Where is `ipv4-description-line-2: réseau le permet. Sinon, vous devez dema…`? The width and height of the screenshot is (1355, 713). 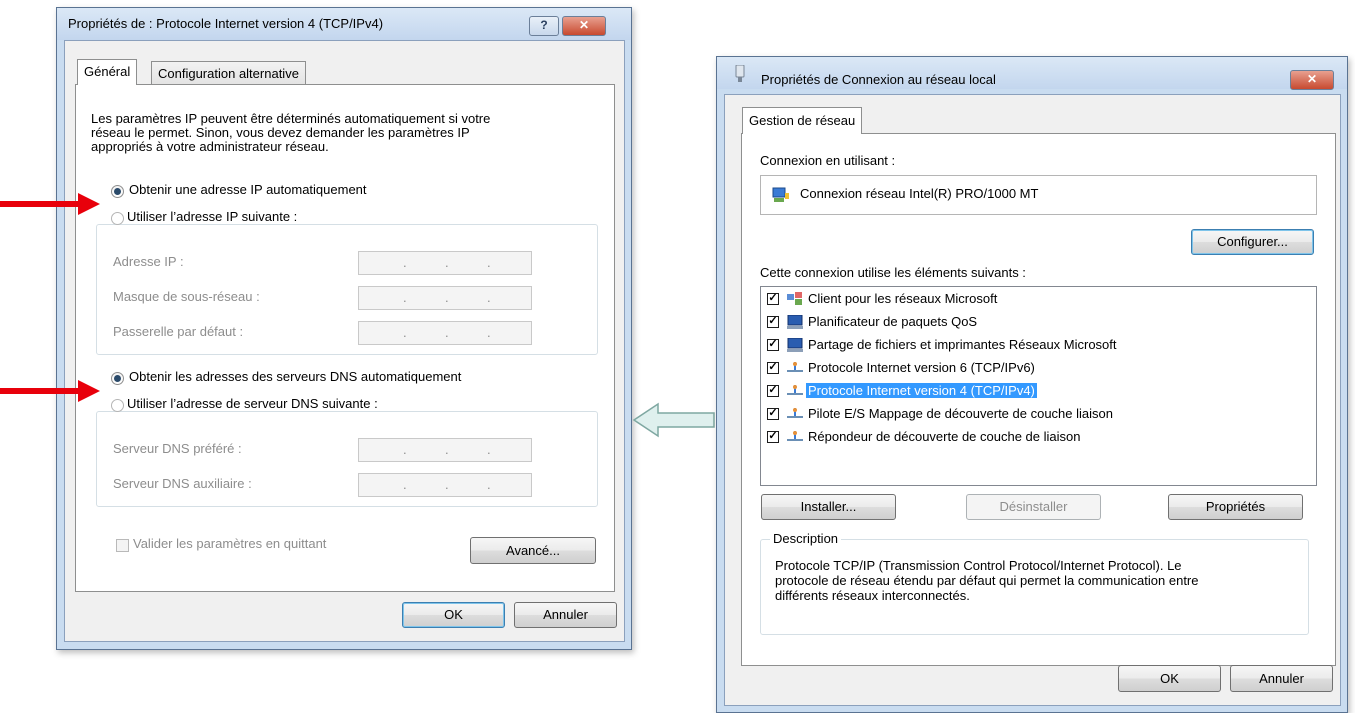 ipv4-description-line-2: réseau le permet. Sinon, vous devez dema… is located at coordinates (280, 132).